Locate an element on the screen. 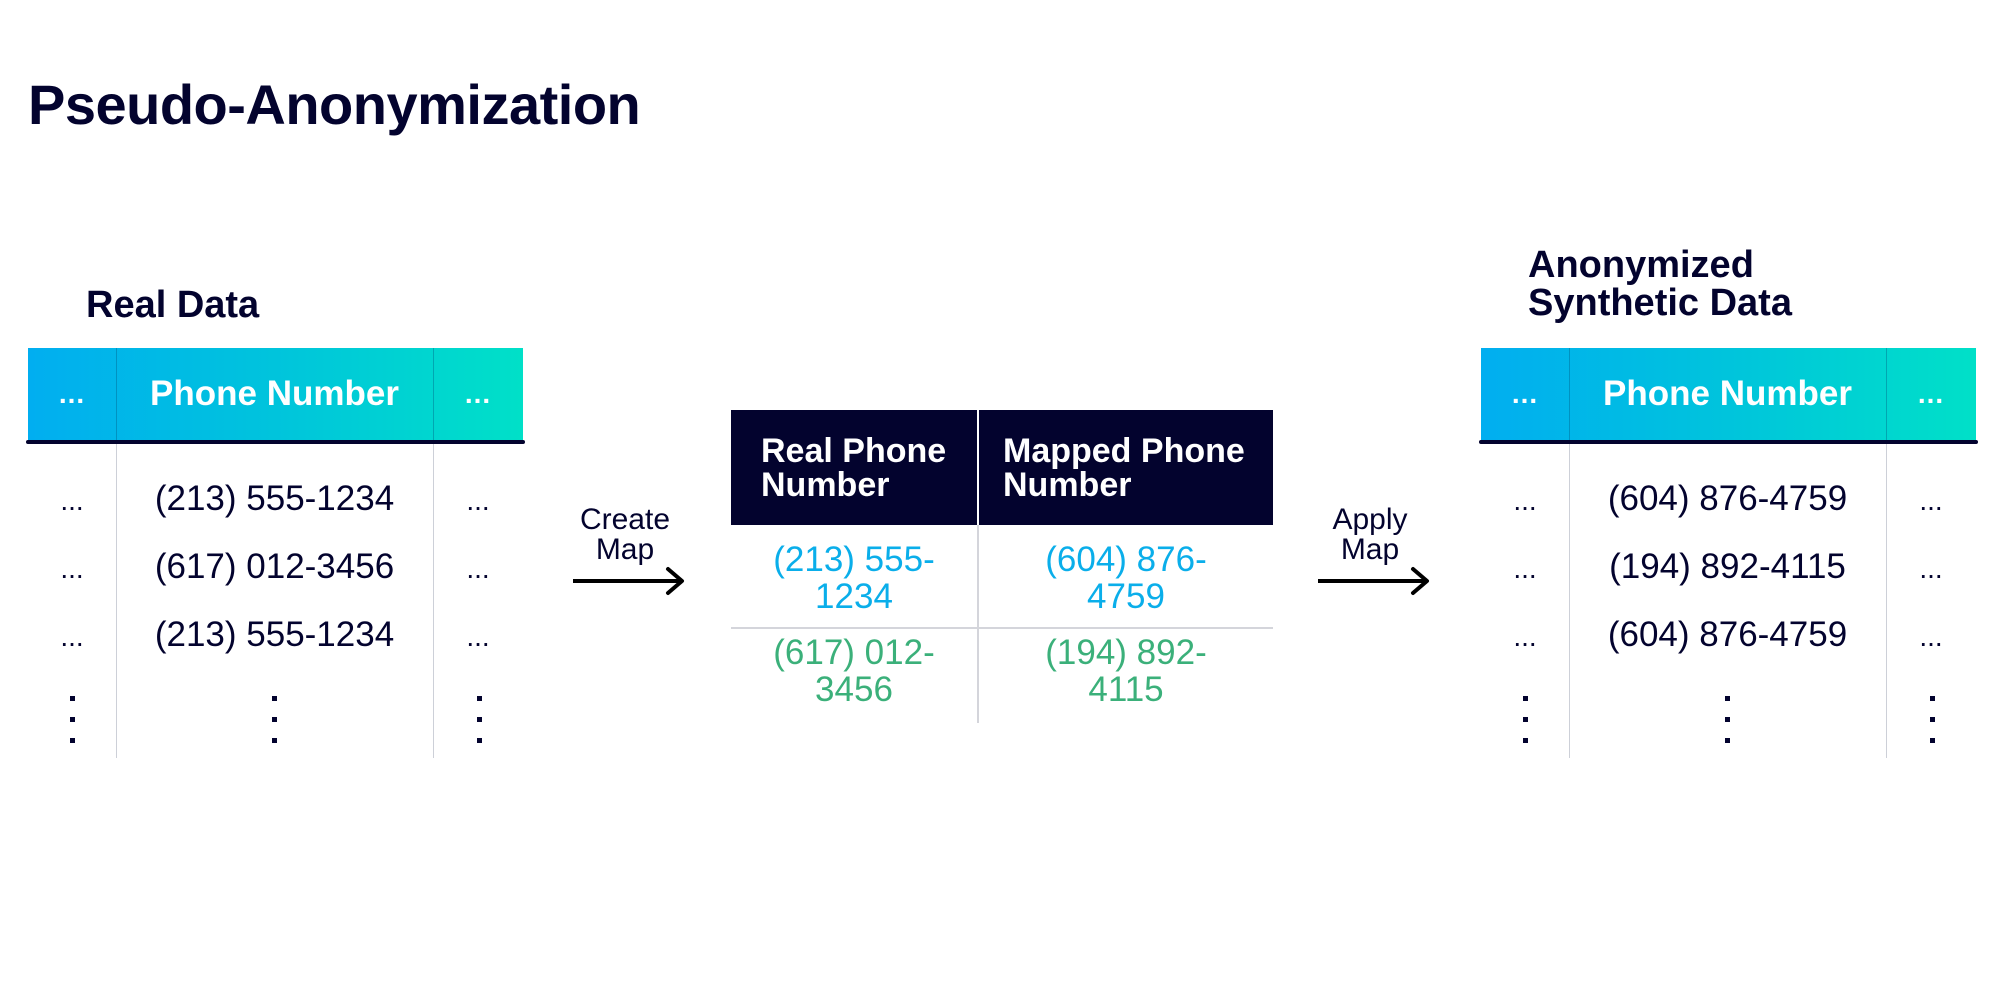  apply-map-label-line2: Map is located at coordinates (1370, 549).